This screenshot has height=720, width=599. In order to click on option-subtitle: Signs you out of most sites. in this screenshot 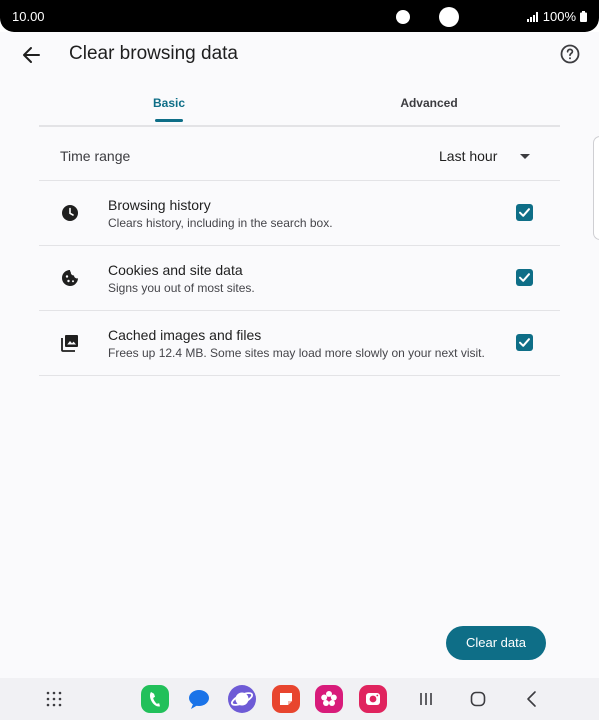, I will do `click(181, 288)`.